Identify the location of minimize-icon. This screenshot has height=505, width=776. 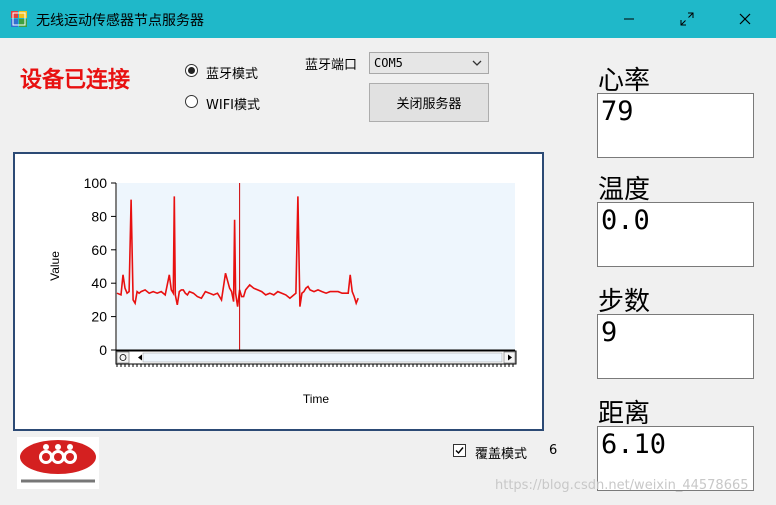
(629, 19).